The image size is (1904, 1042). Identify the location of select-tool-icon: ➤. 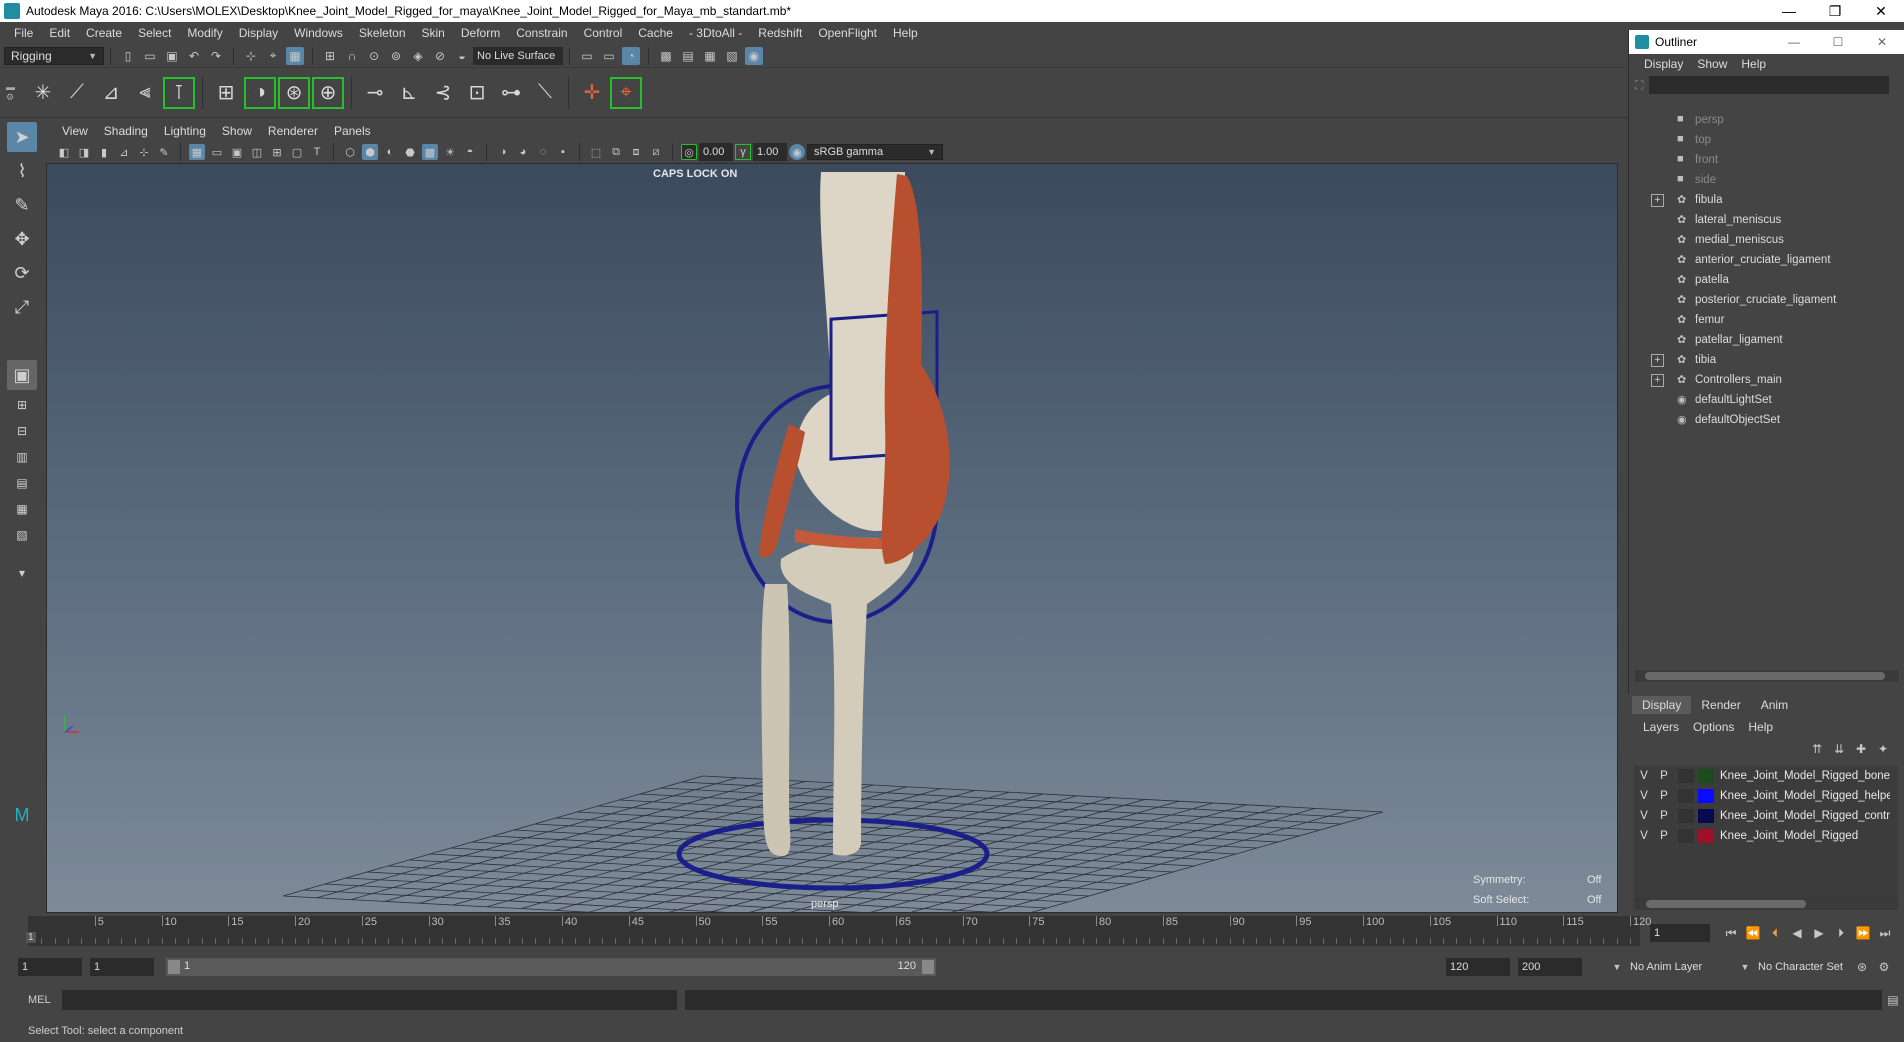
(22, 137).